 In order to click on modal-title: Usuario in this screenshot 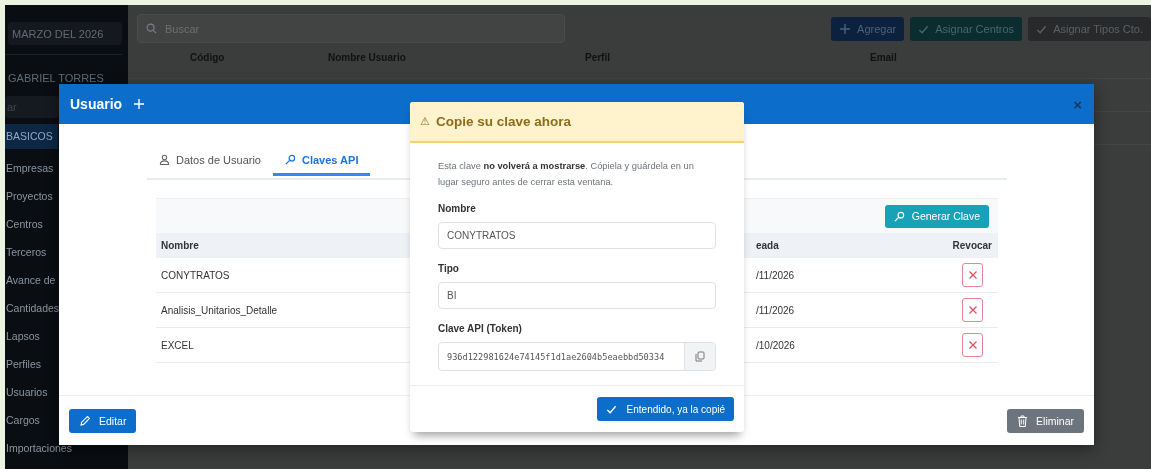, I will do `click(96, 104)`.